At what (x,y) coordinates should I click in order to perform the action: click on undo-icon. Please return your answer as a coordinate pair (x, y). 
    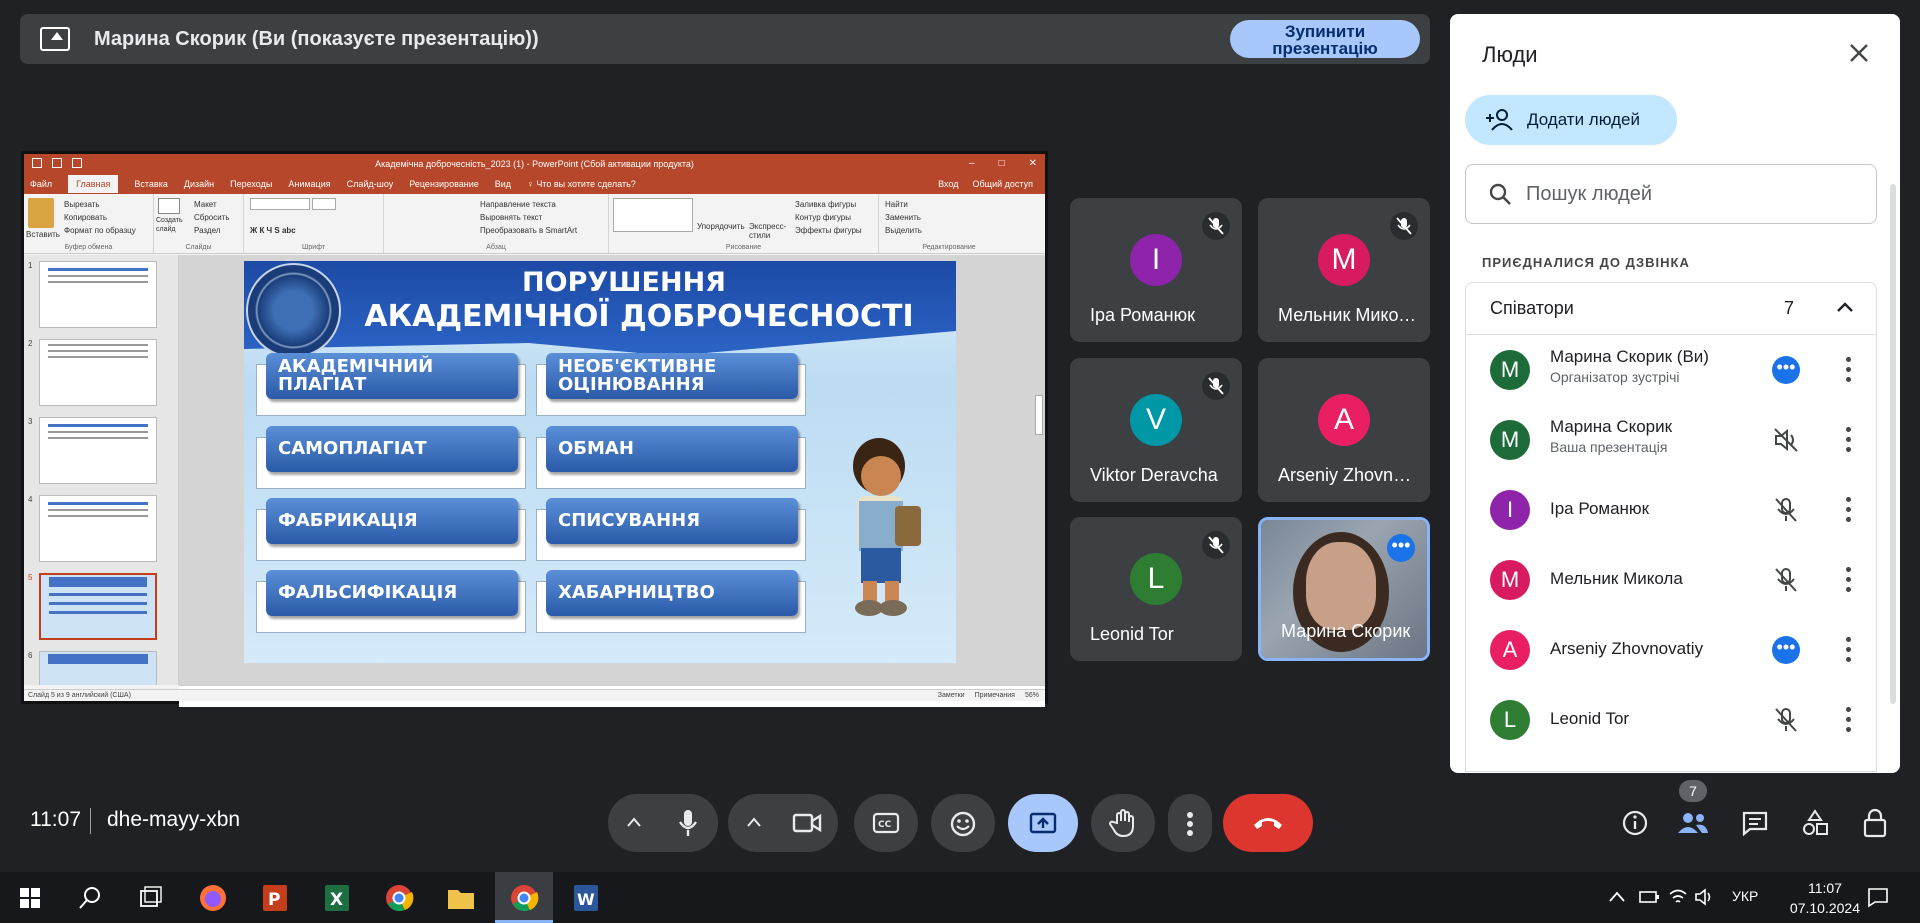
    Looking at the image, I should click on (57, 163).